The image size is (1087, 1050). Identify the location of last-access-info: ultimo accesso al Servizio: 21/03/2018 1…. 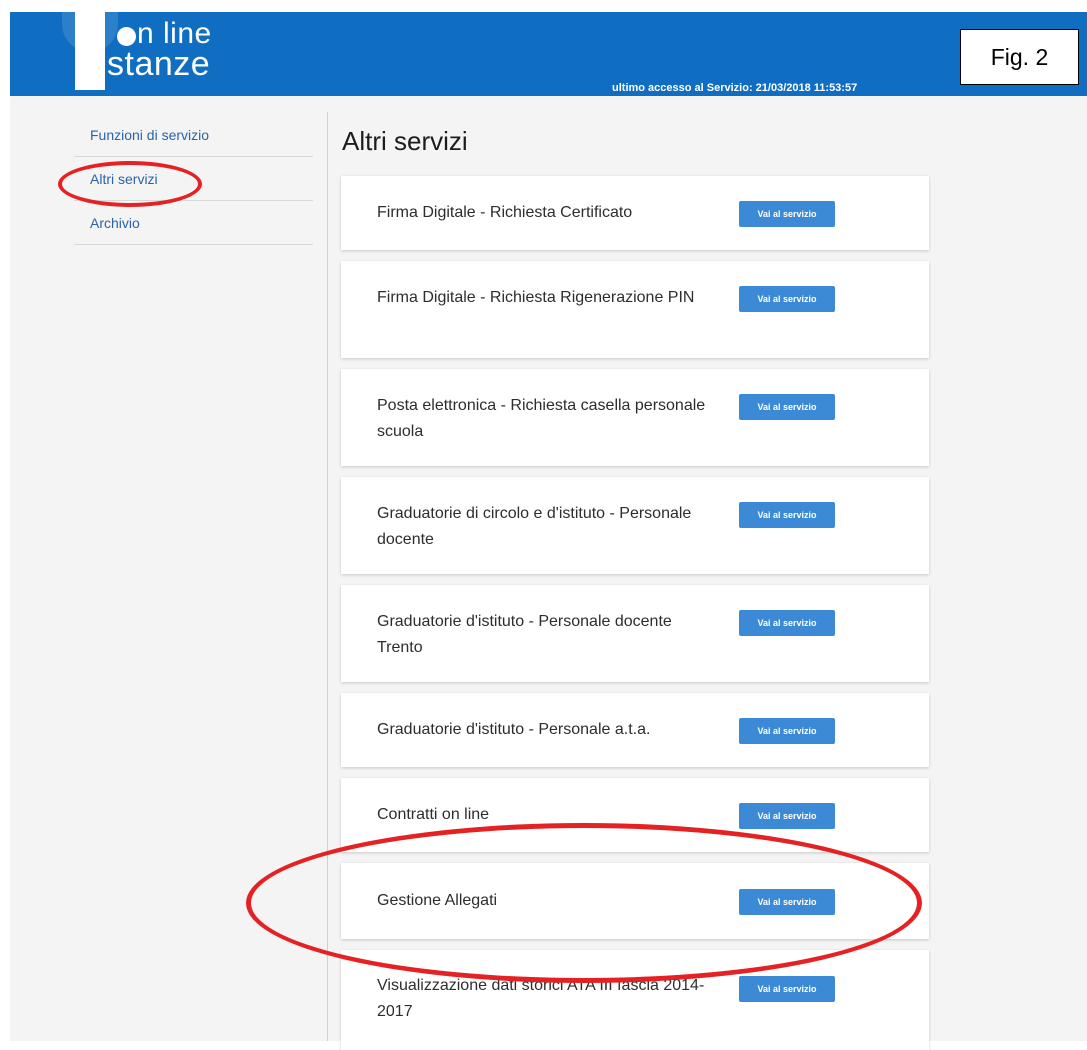
(735, 88).